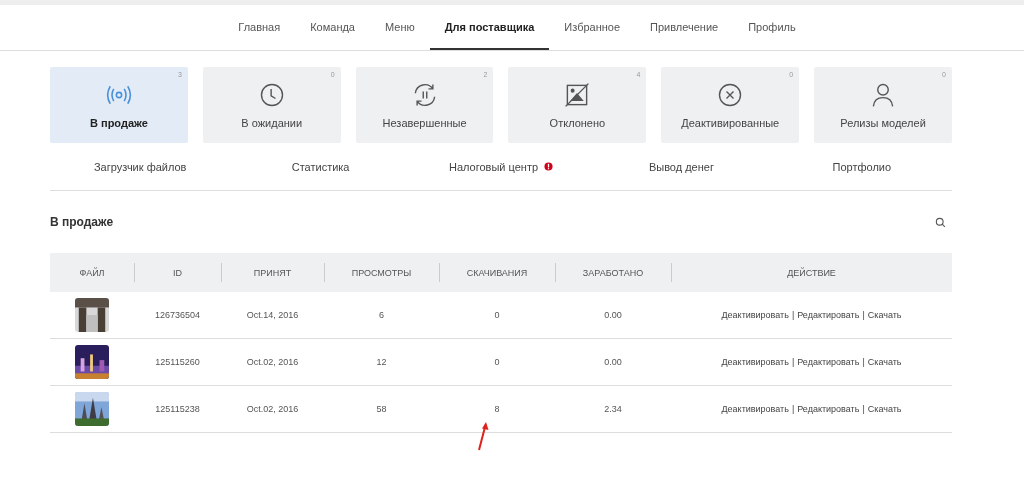 Image resolution: width=1024 pixels, height=480 pixels. I want to click on nav-tab: Команда, so click(332, 27).